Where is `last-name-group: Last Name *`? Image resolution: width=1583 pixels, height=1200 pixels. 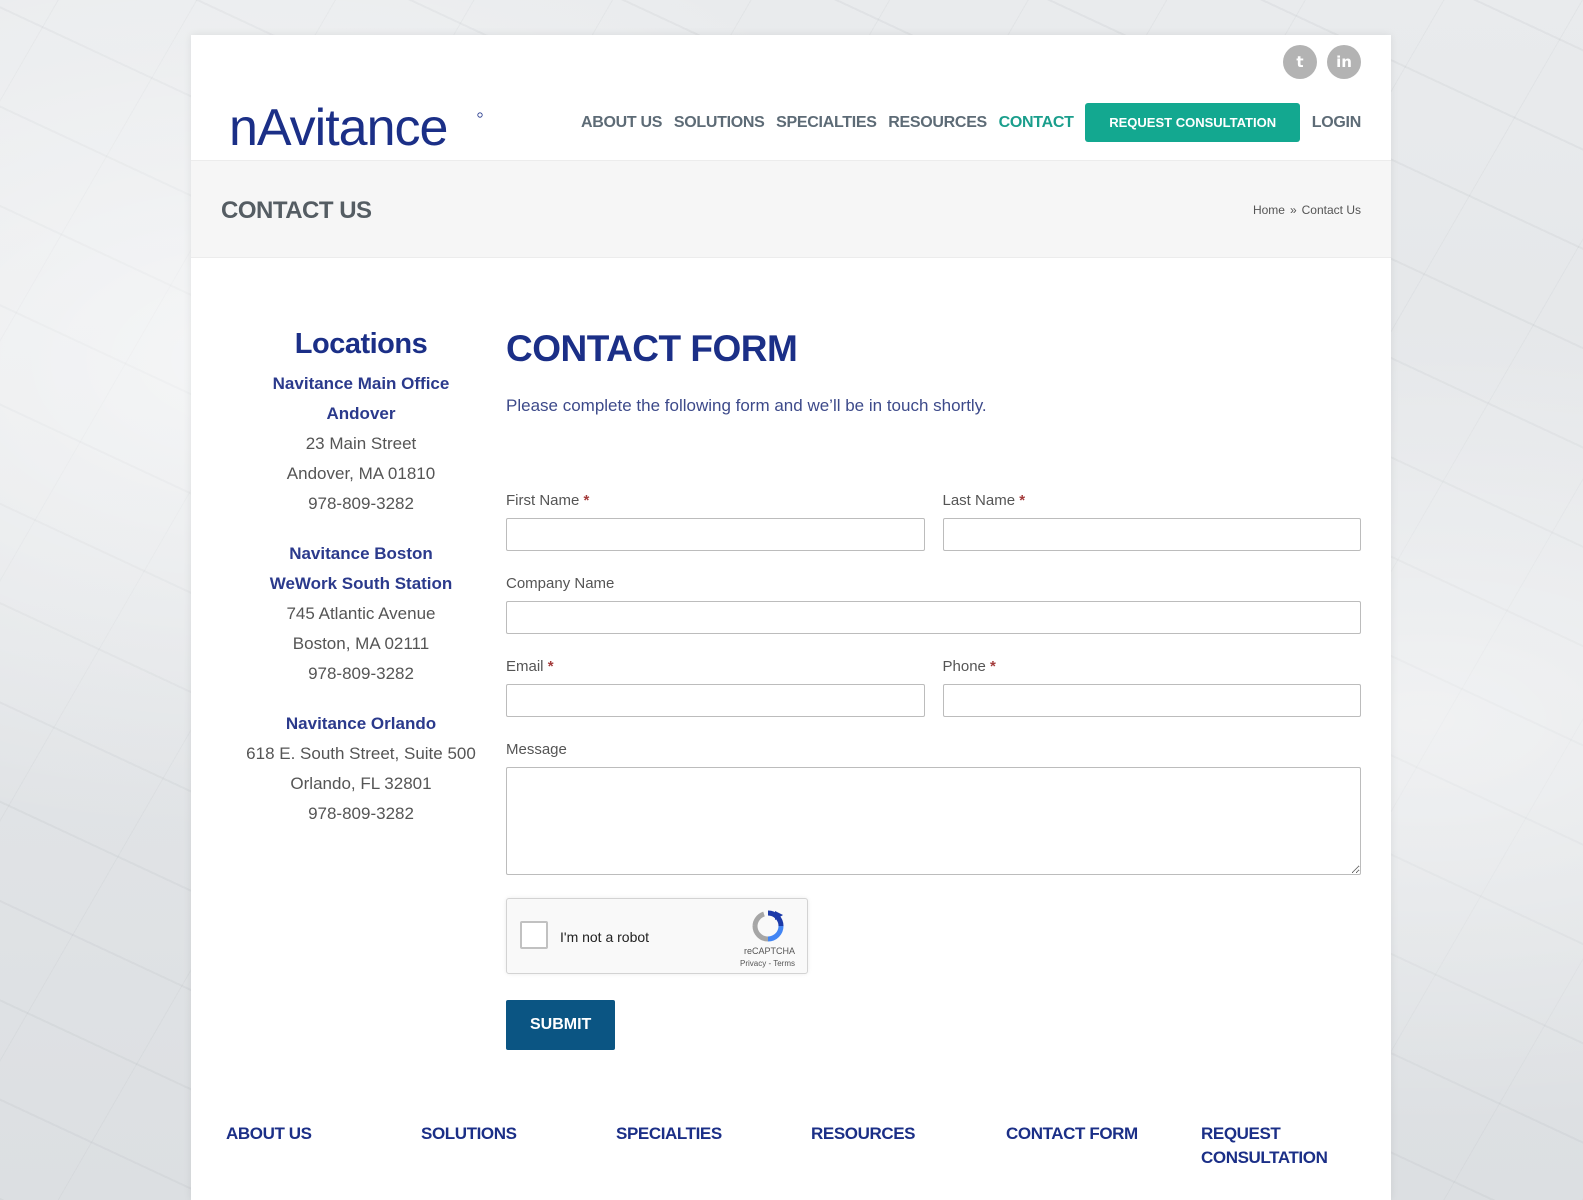 last-name-group: Last Name * is located at coordinates (1151, 521).